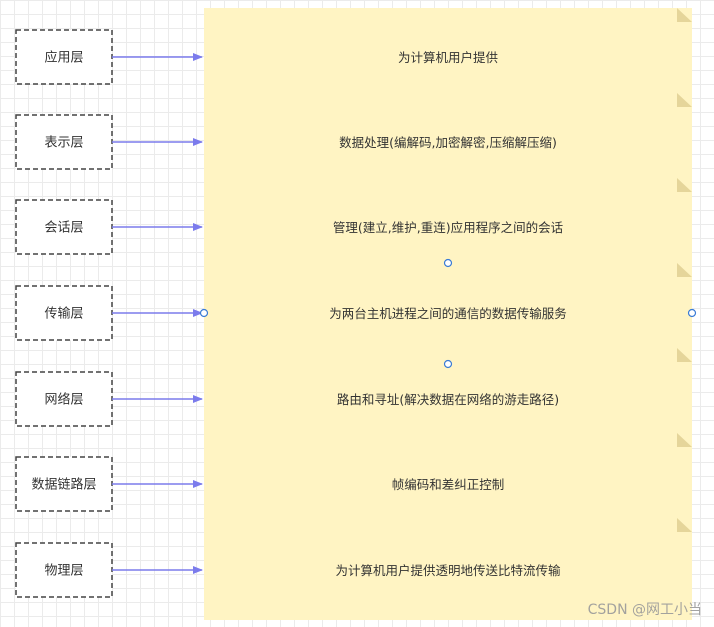 The height and width of the screenshot is (627, 714). What do you see at coordinates (448, 142) in the screenshot?
I see `function-text-presentation: 数据处理(编解码,加密解密,压缩解压缩)` at bounding box center [448, 142].